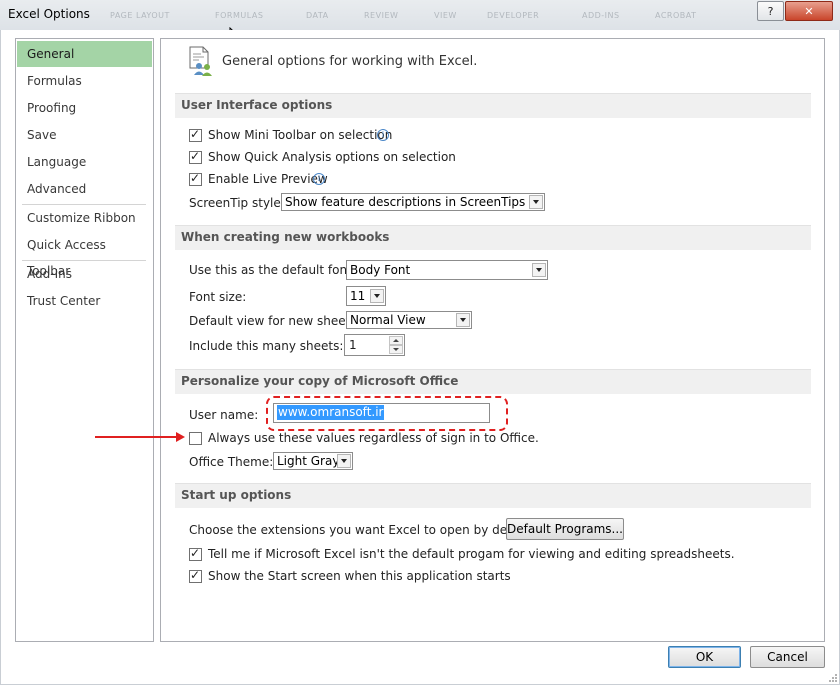  I want to click on sheet-count-label: Include this many sheets:, so click(266, 346).